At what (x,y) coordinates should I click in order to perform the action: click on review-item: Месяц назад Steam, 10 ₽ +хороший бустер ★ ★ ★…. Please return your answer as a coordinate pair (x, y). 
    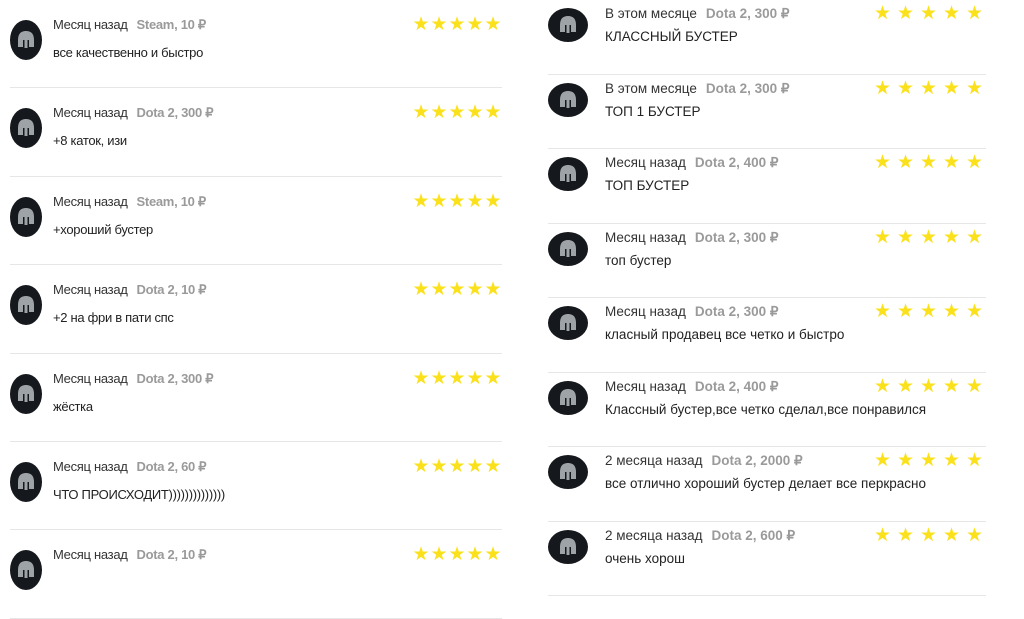
    Looking at the image, I should click on (256, 221).